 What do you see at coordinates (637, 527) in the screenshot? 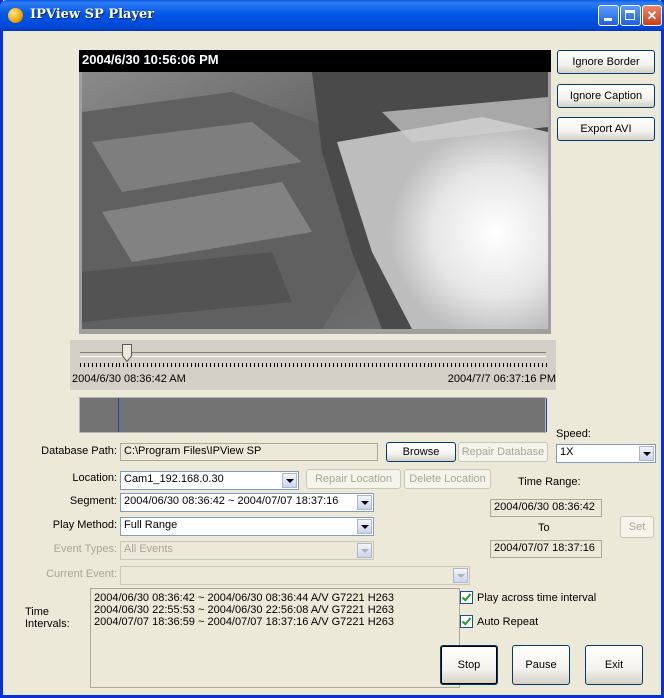
I see `set-button: Set` at bounding box center [637, 527].